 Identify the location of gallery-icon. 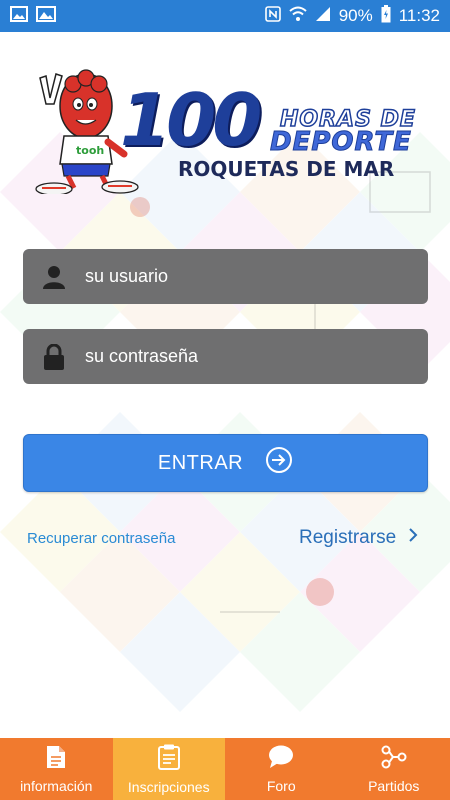
(46, 16).